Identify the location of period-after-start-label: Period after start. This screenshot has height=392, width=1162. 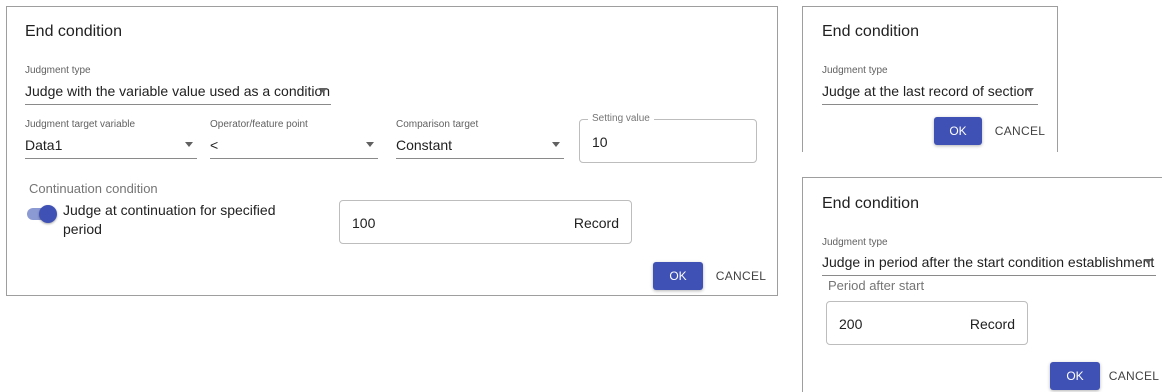
(876, 285).